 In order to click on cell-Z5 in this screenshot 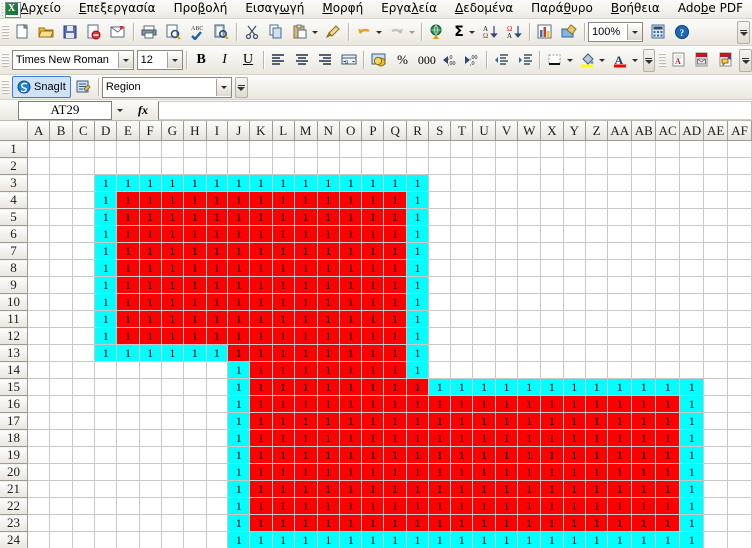, I will do `click(597, 217)`.